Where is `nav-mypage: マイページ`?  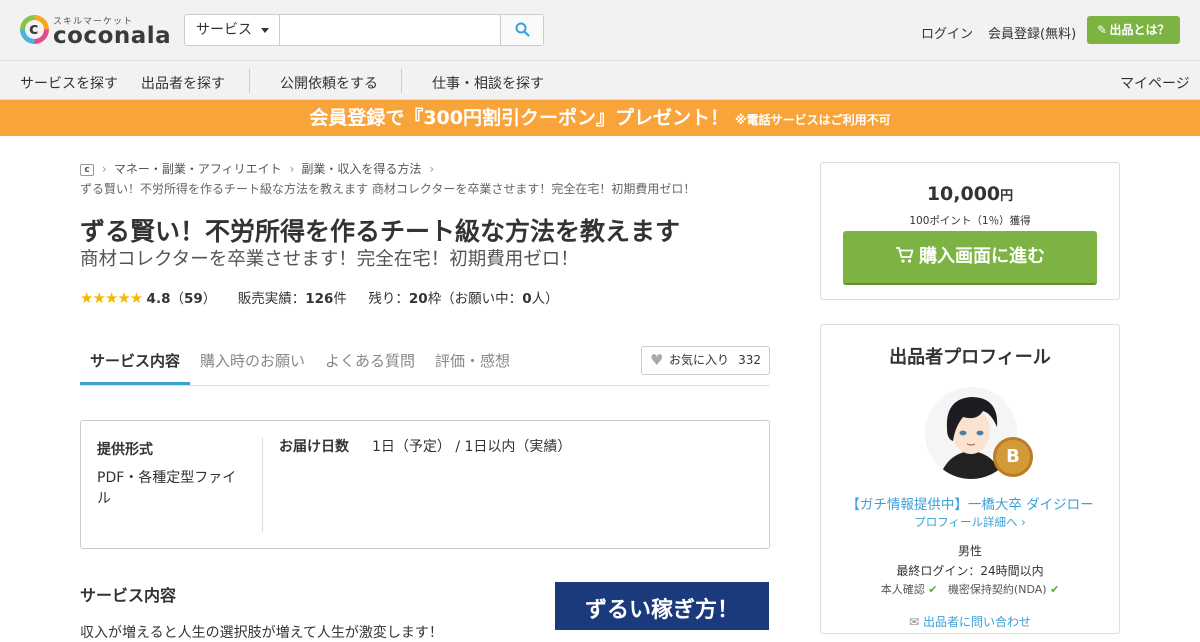 nav-mypage: マイページ is located at coordinates (1155, 83).